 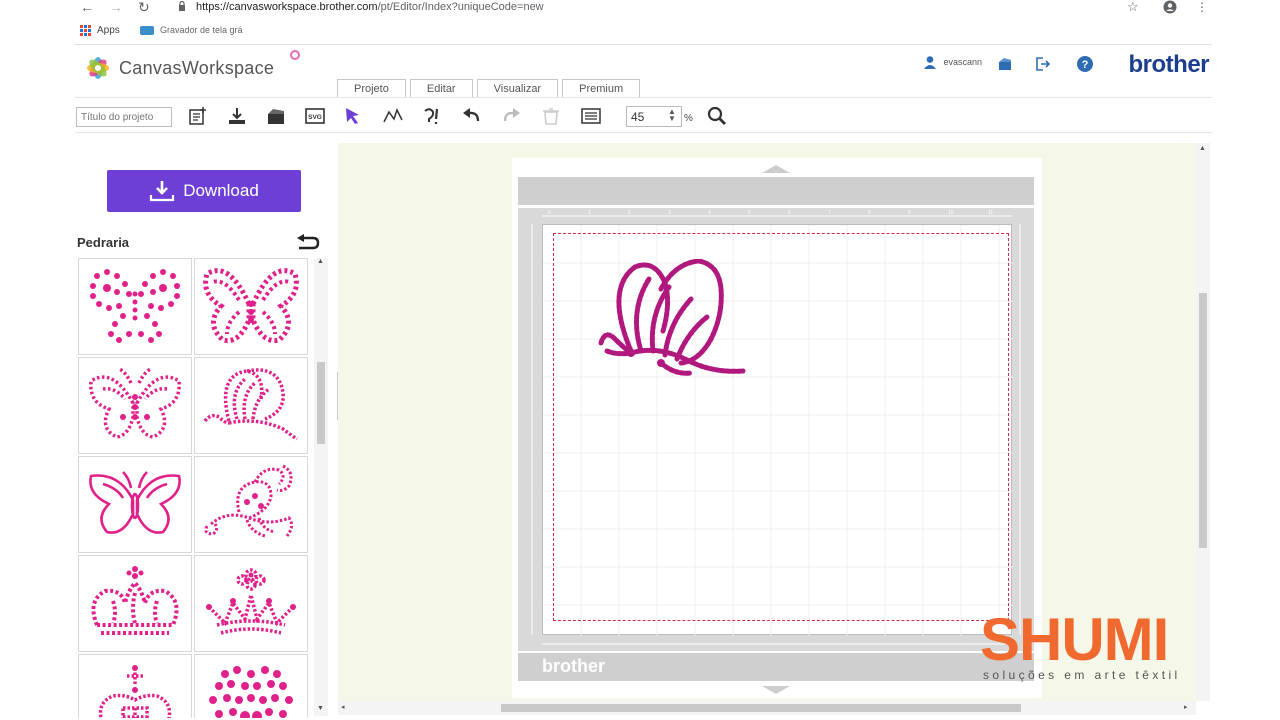 I want to click on redo-icon, so click(x=511, y=116).